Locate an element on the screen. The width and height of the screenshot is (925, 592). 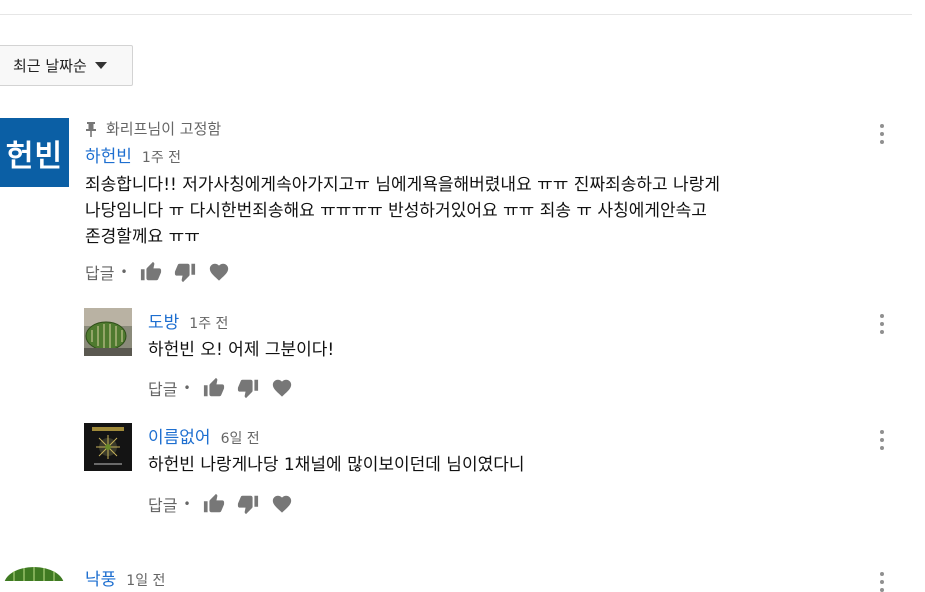
comment-time: 1주 전 is located at coordinates (161, 157).